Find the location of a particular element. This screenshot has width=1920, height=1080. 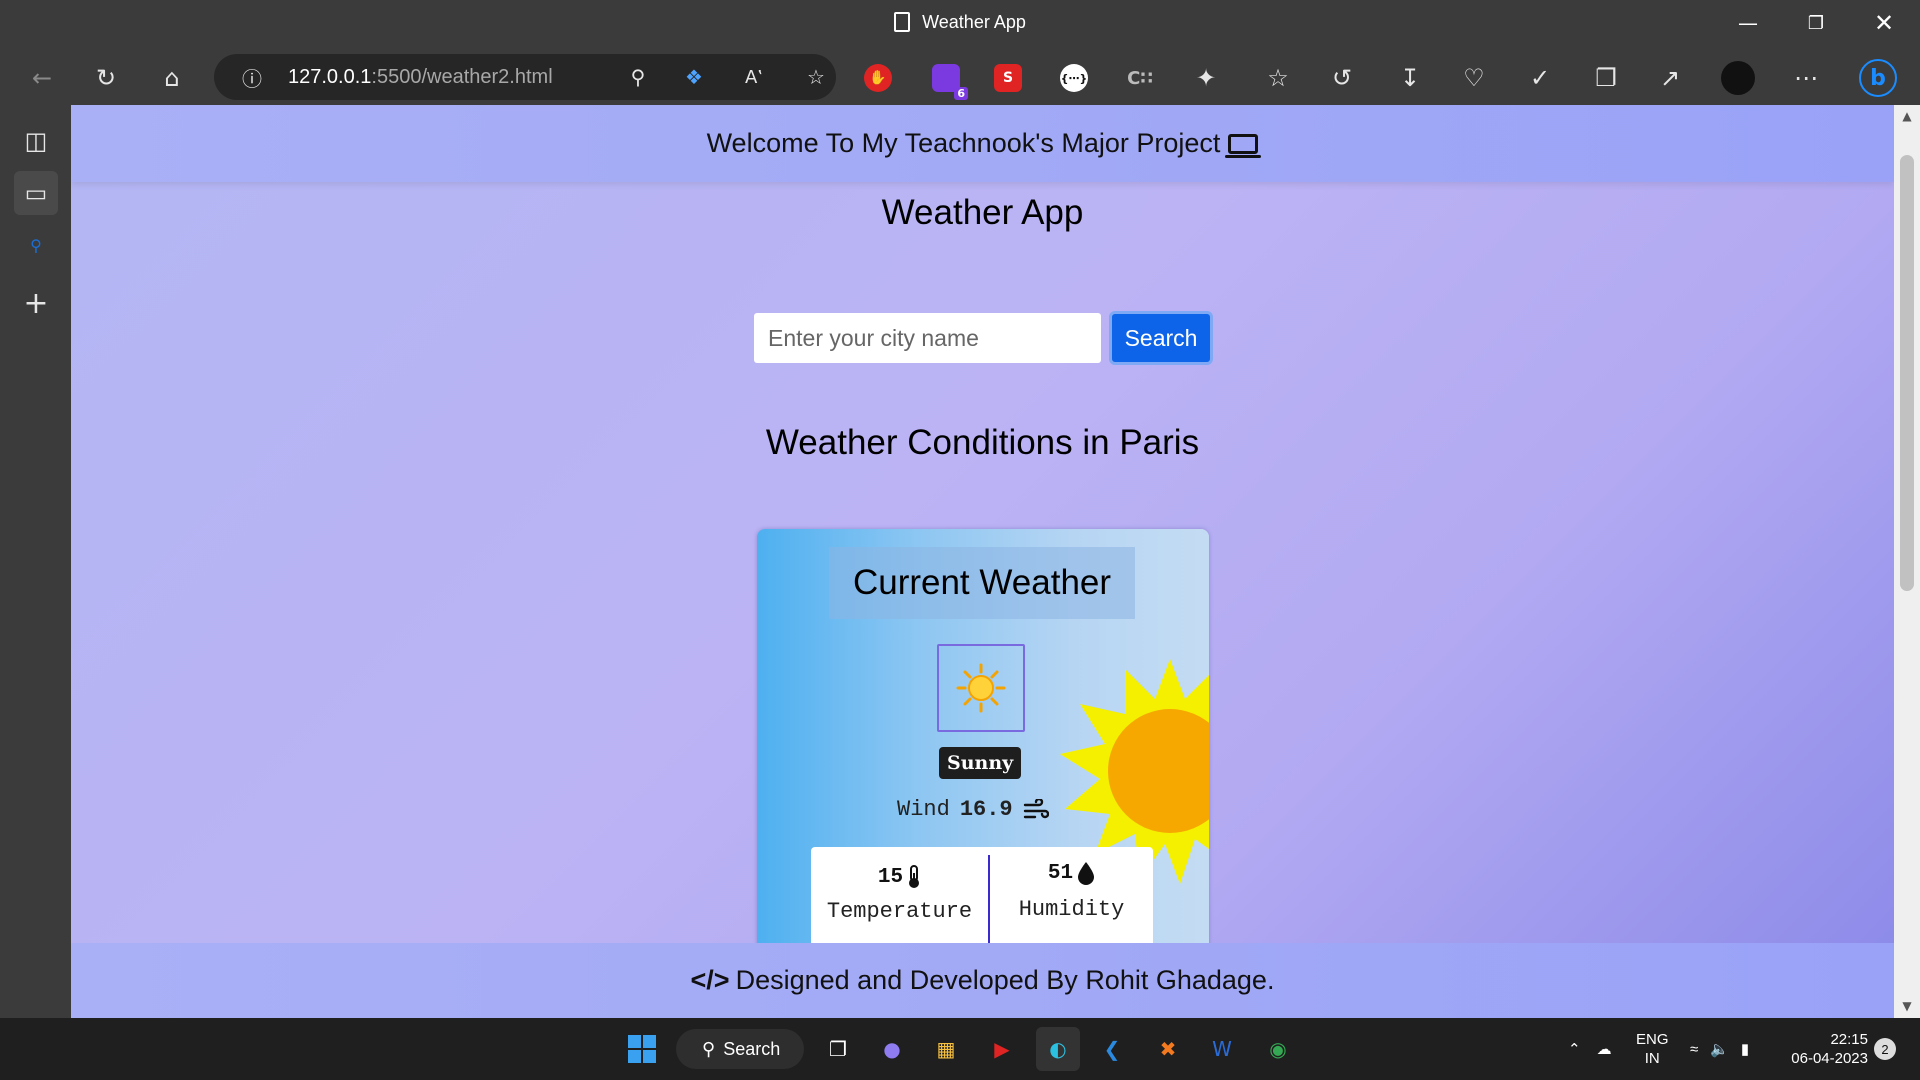

task-view-icon: ❐ is located at coordinates (838, 1049).